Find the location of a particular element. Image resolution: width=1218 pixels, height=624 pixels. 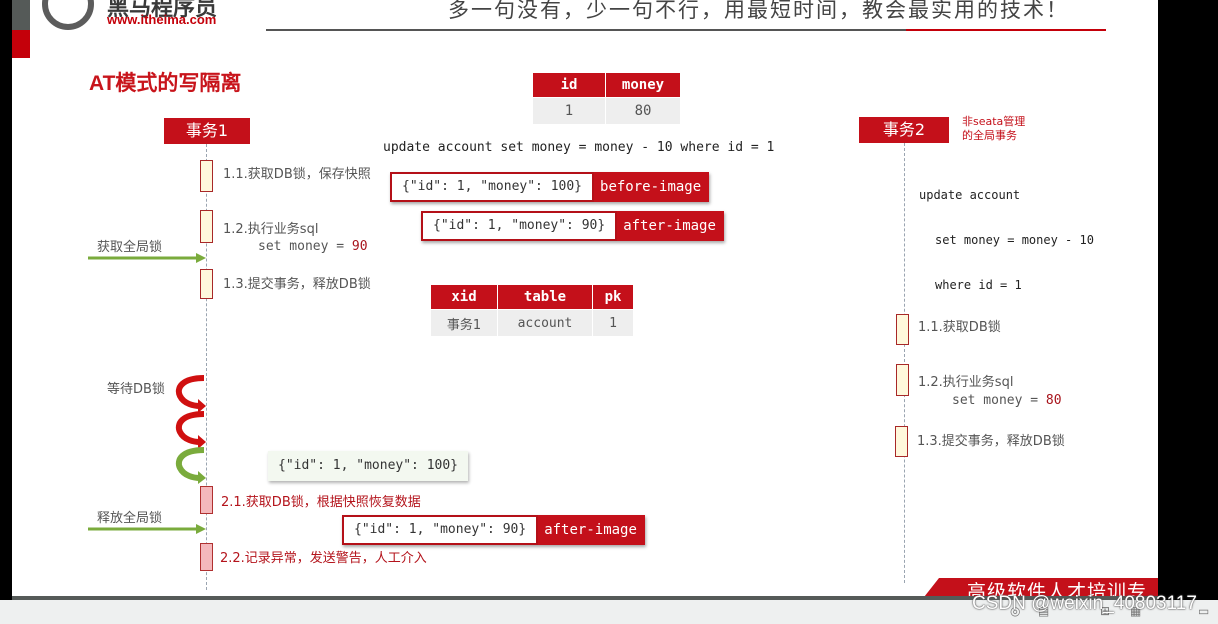

tx1-step-1-3: 1.3.提交事务，释放DB锁 is located at coordinates (297, 284).